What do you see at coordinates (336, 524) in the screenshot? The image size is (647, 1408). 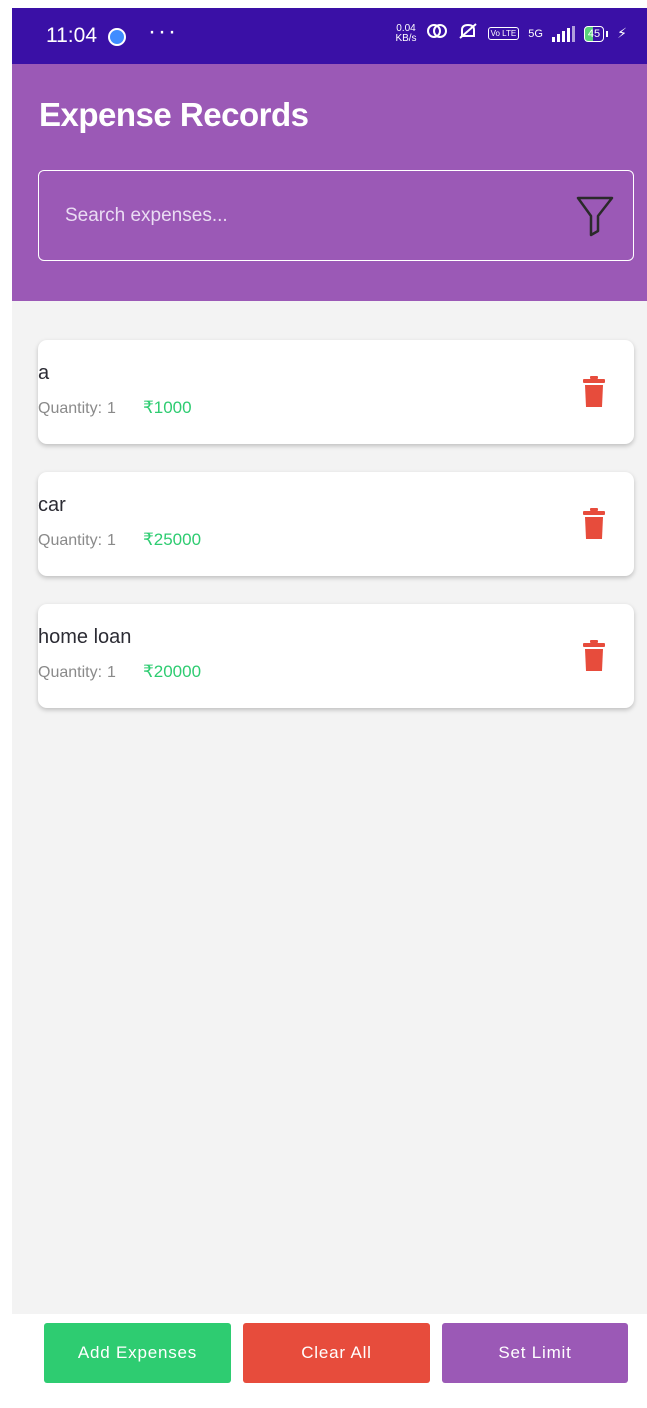 I see `expense-card: car Quantity: 1 ₹25000` at bounding box center [336, 524].